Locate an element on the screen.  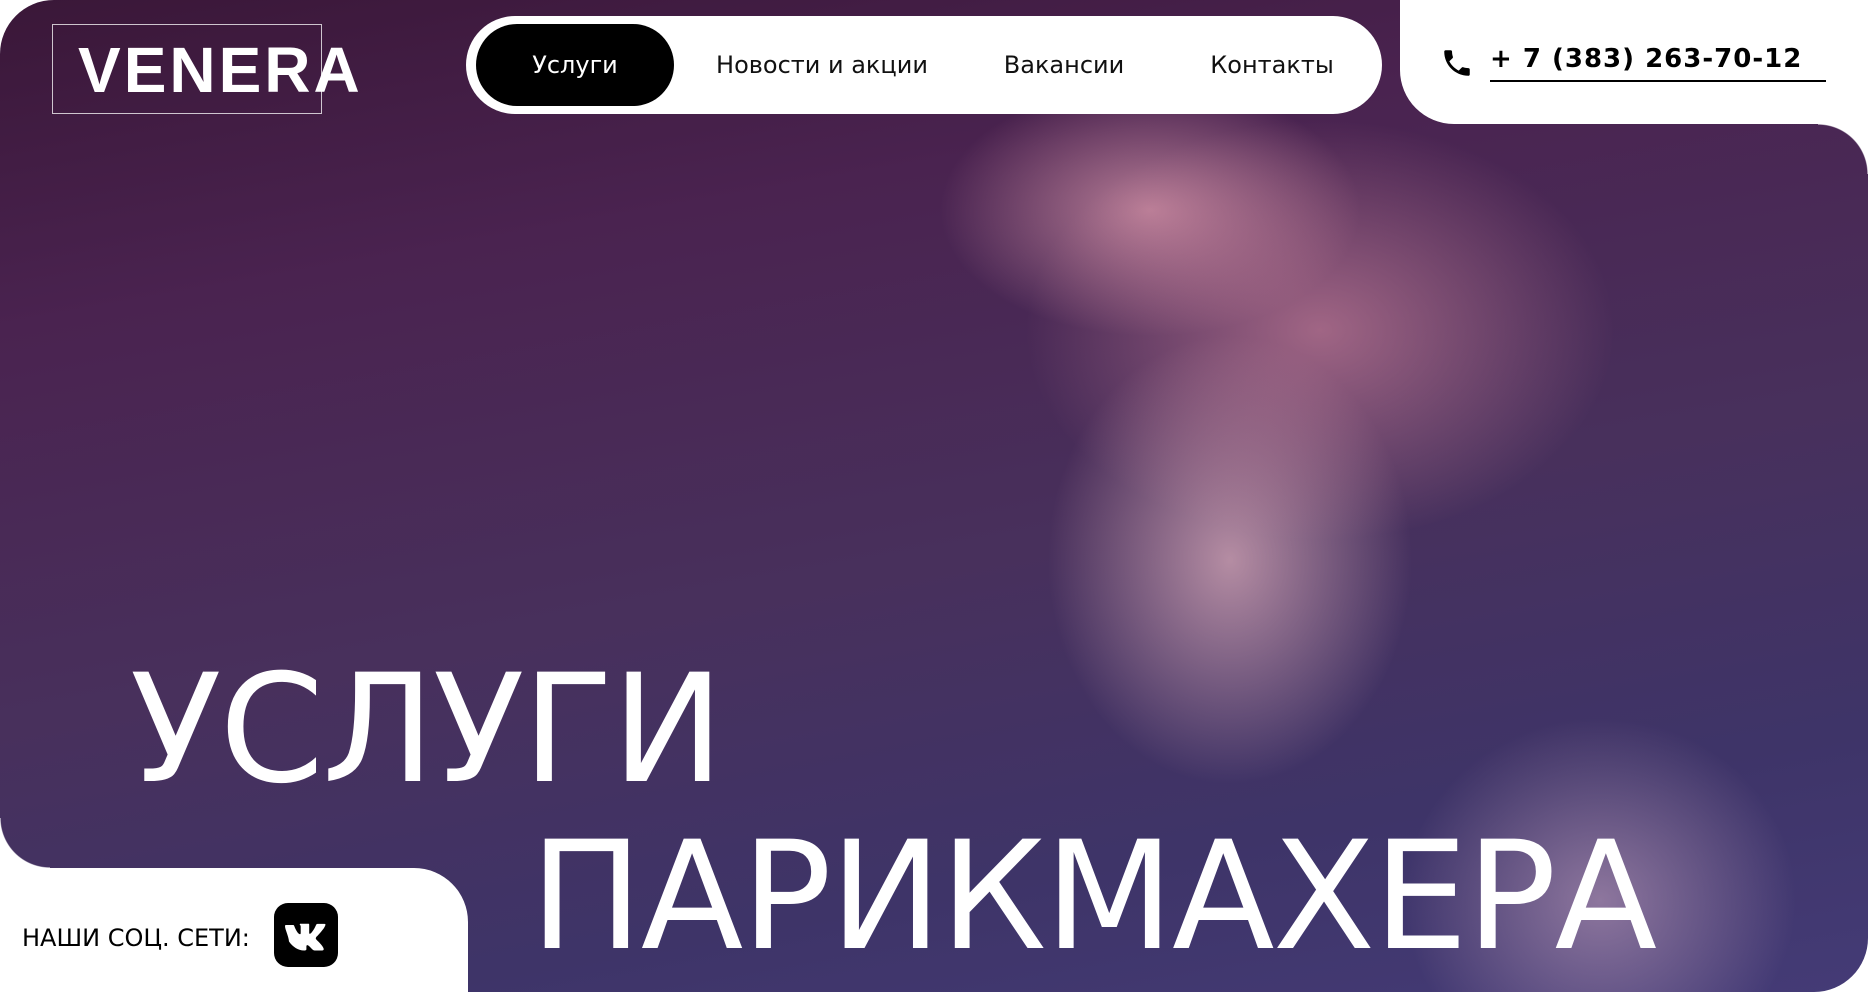
vk-button is located at coordinates (306, 935).